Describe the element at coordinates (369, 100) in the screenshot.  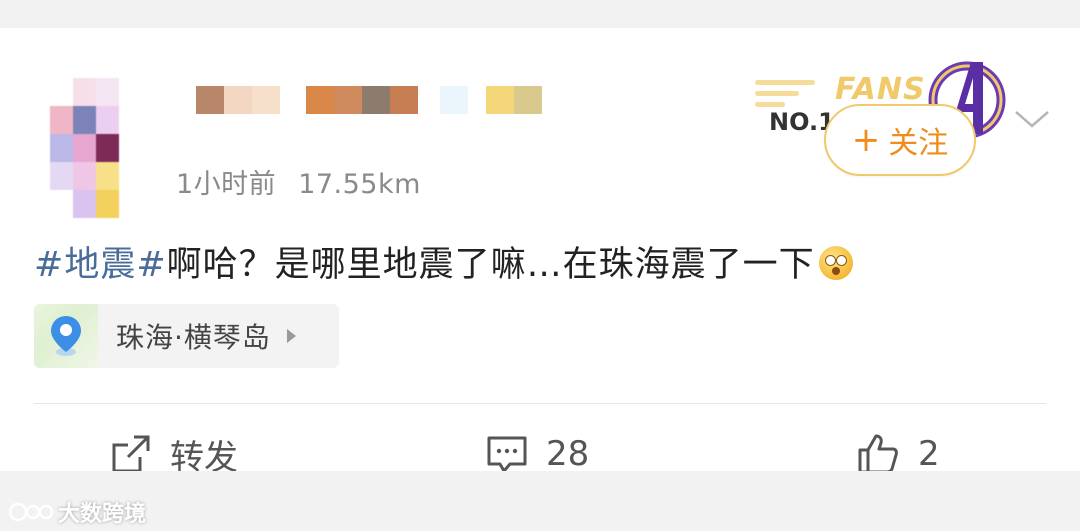
I see `username-redacted` at that location.